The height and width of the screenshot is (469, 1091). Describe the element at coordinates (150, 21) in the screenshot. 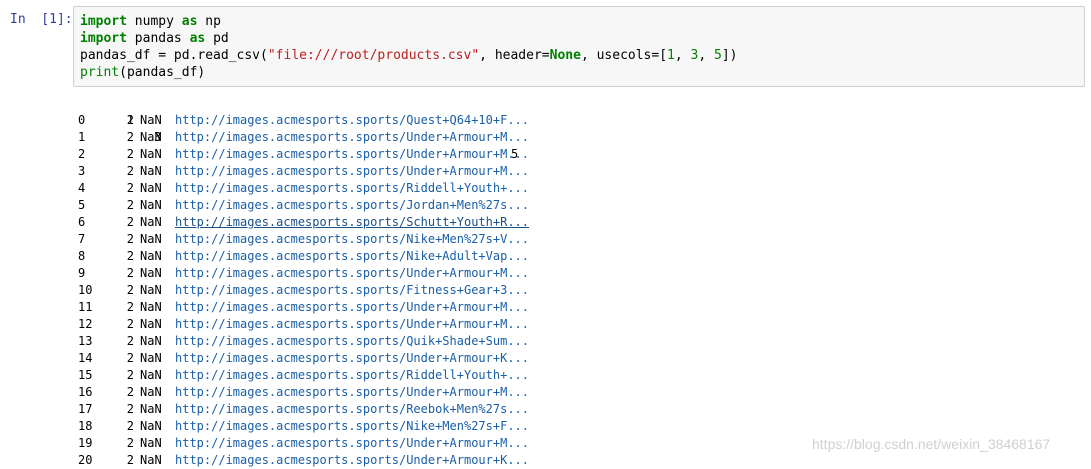

I see `code-line-1: import numpy as np` at that location.